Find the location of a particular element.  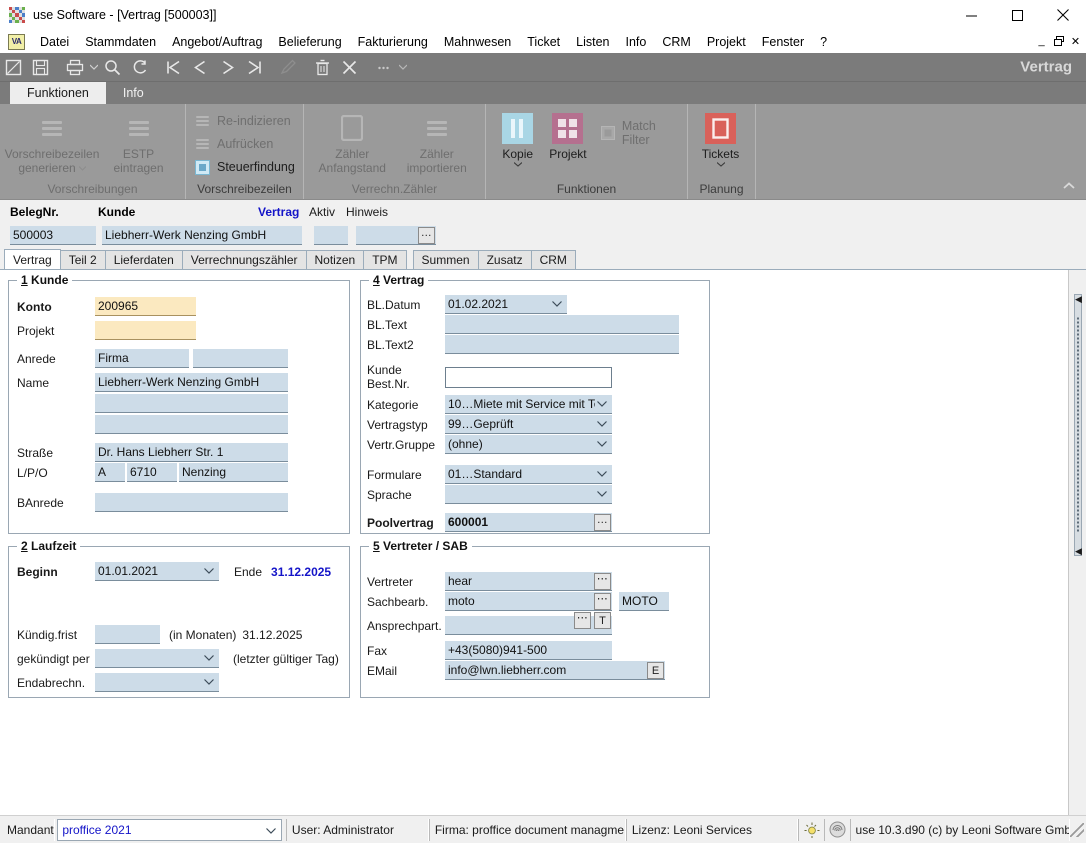

new-record-icon is located at coordinates (13, 67).